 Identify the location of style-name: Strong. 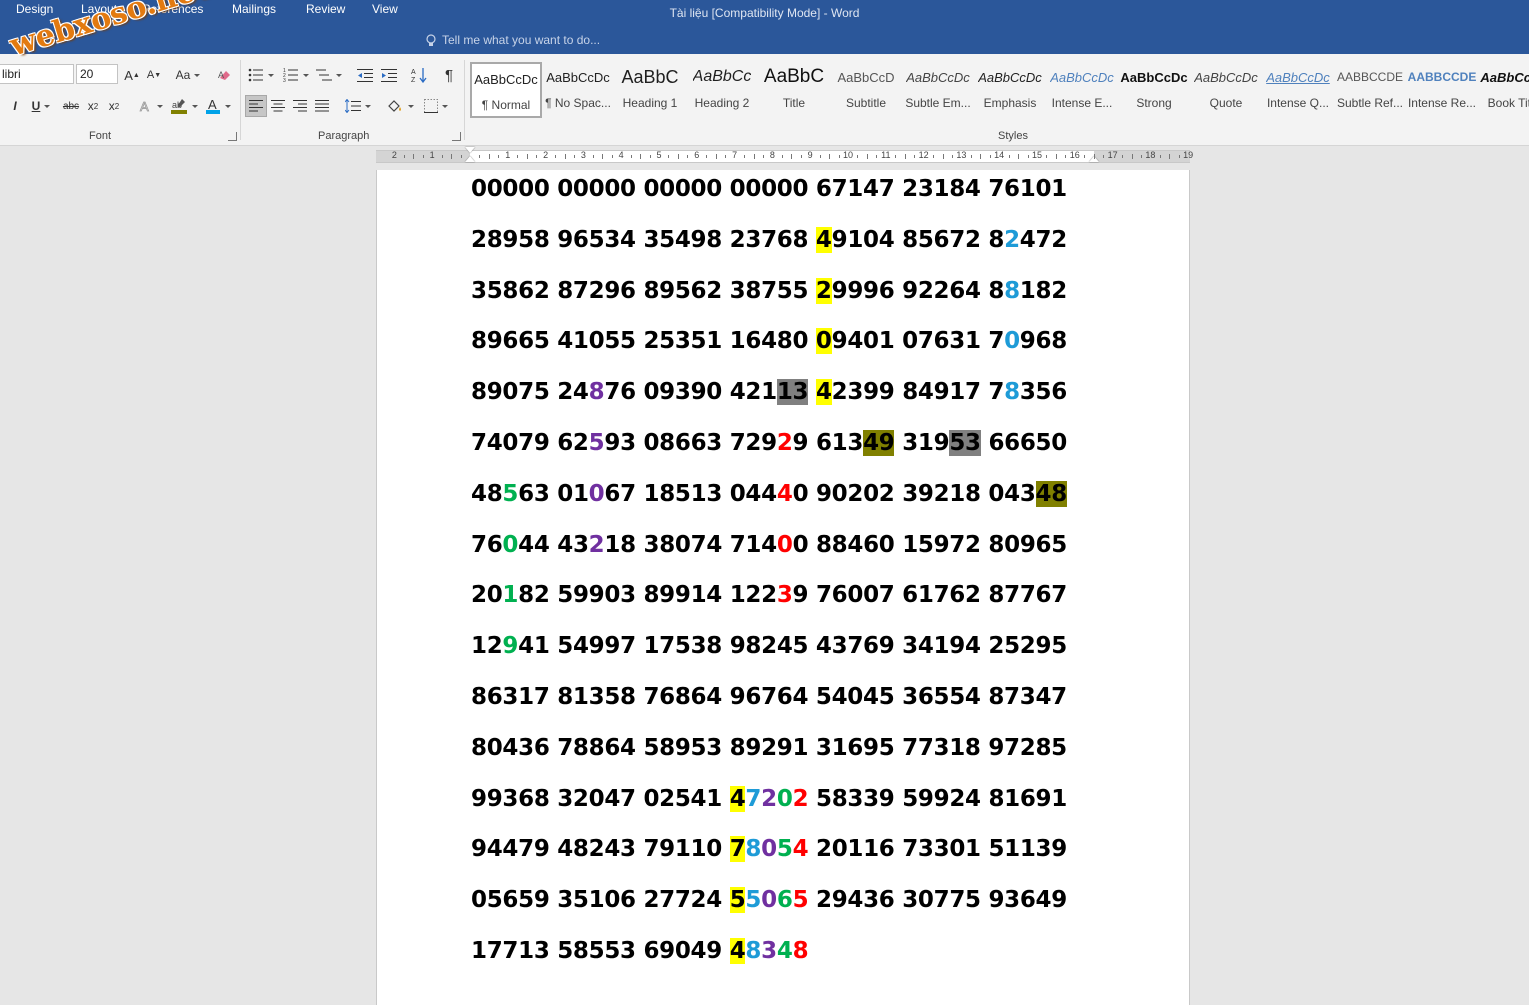
(1154, 103).